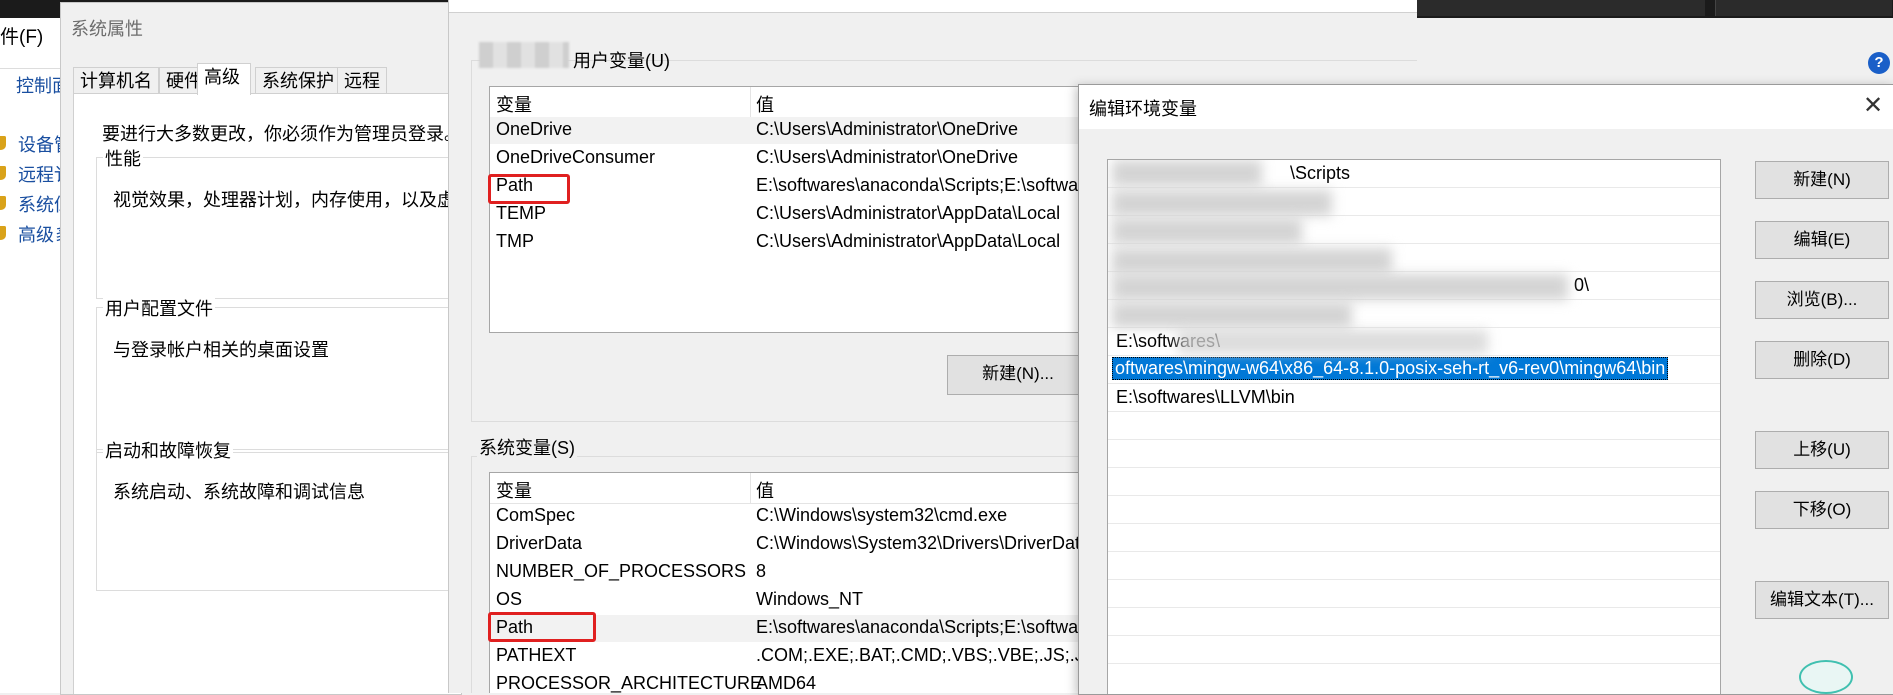 This screenshot has height=695, width=1893. What do you see at coordinates (932, 655) in the screenshot?
I see `var-value: .COM;.EXE;.BAT;.CMD;.VBS;.VBE;.JS;.JSE` at bounding box center [932, 655].